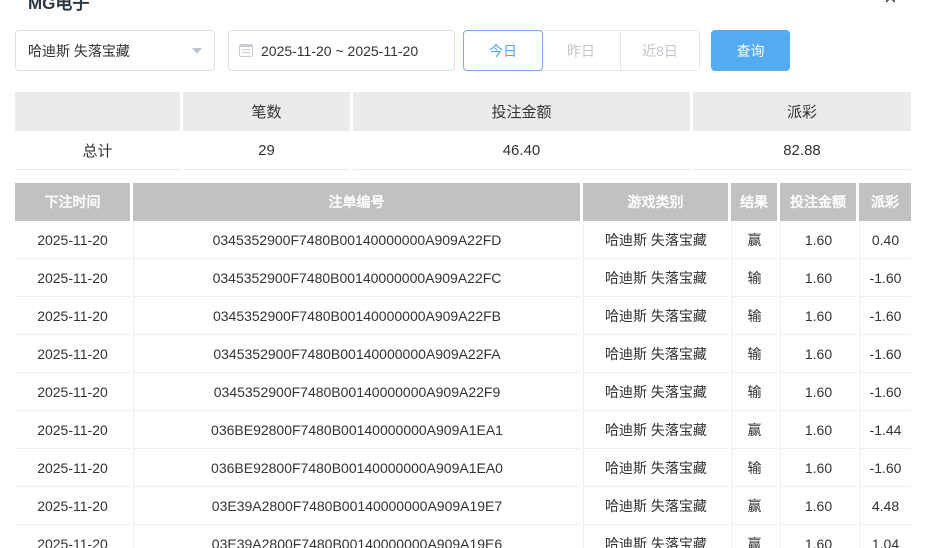 This screenshot has width=944, height=548. I want to click on quick-filter-group: 今日 昨日 近8日, so click(581, 50).